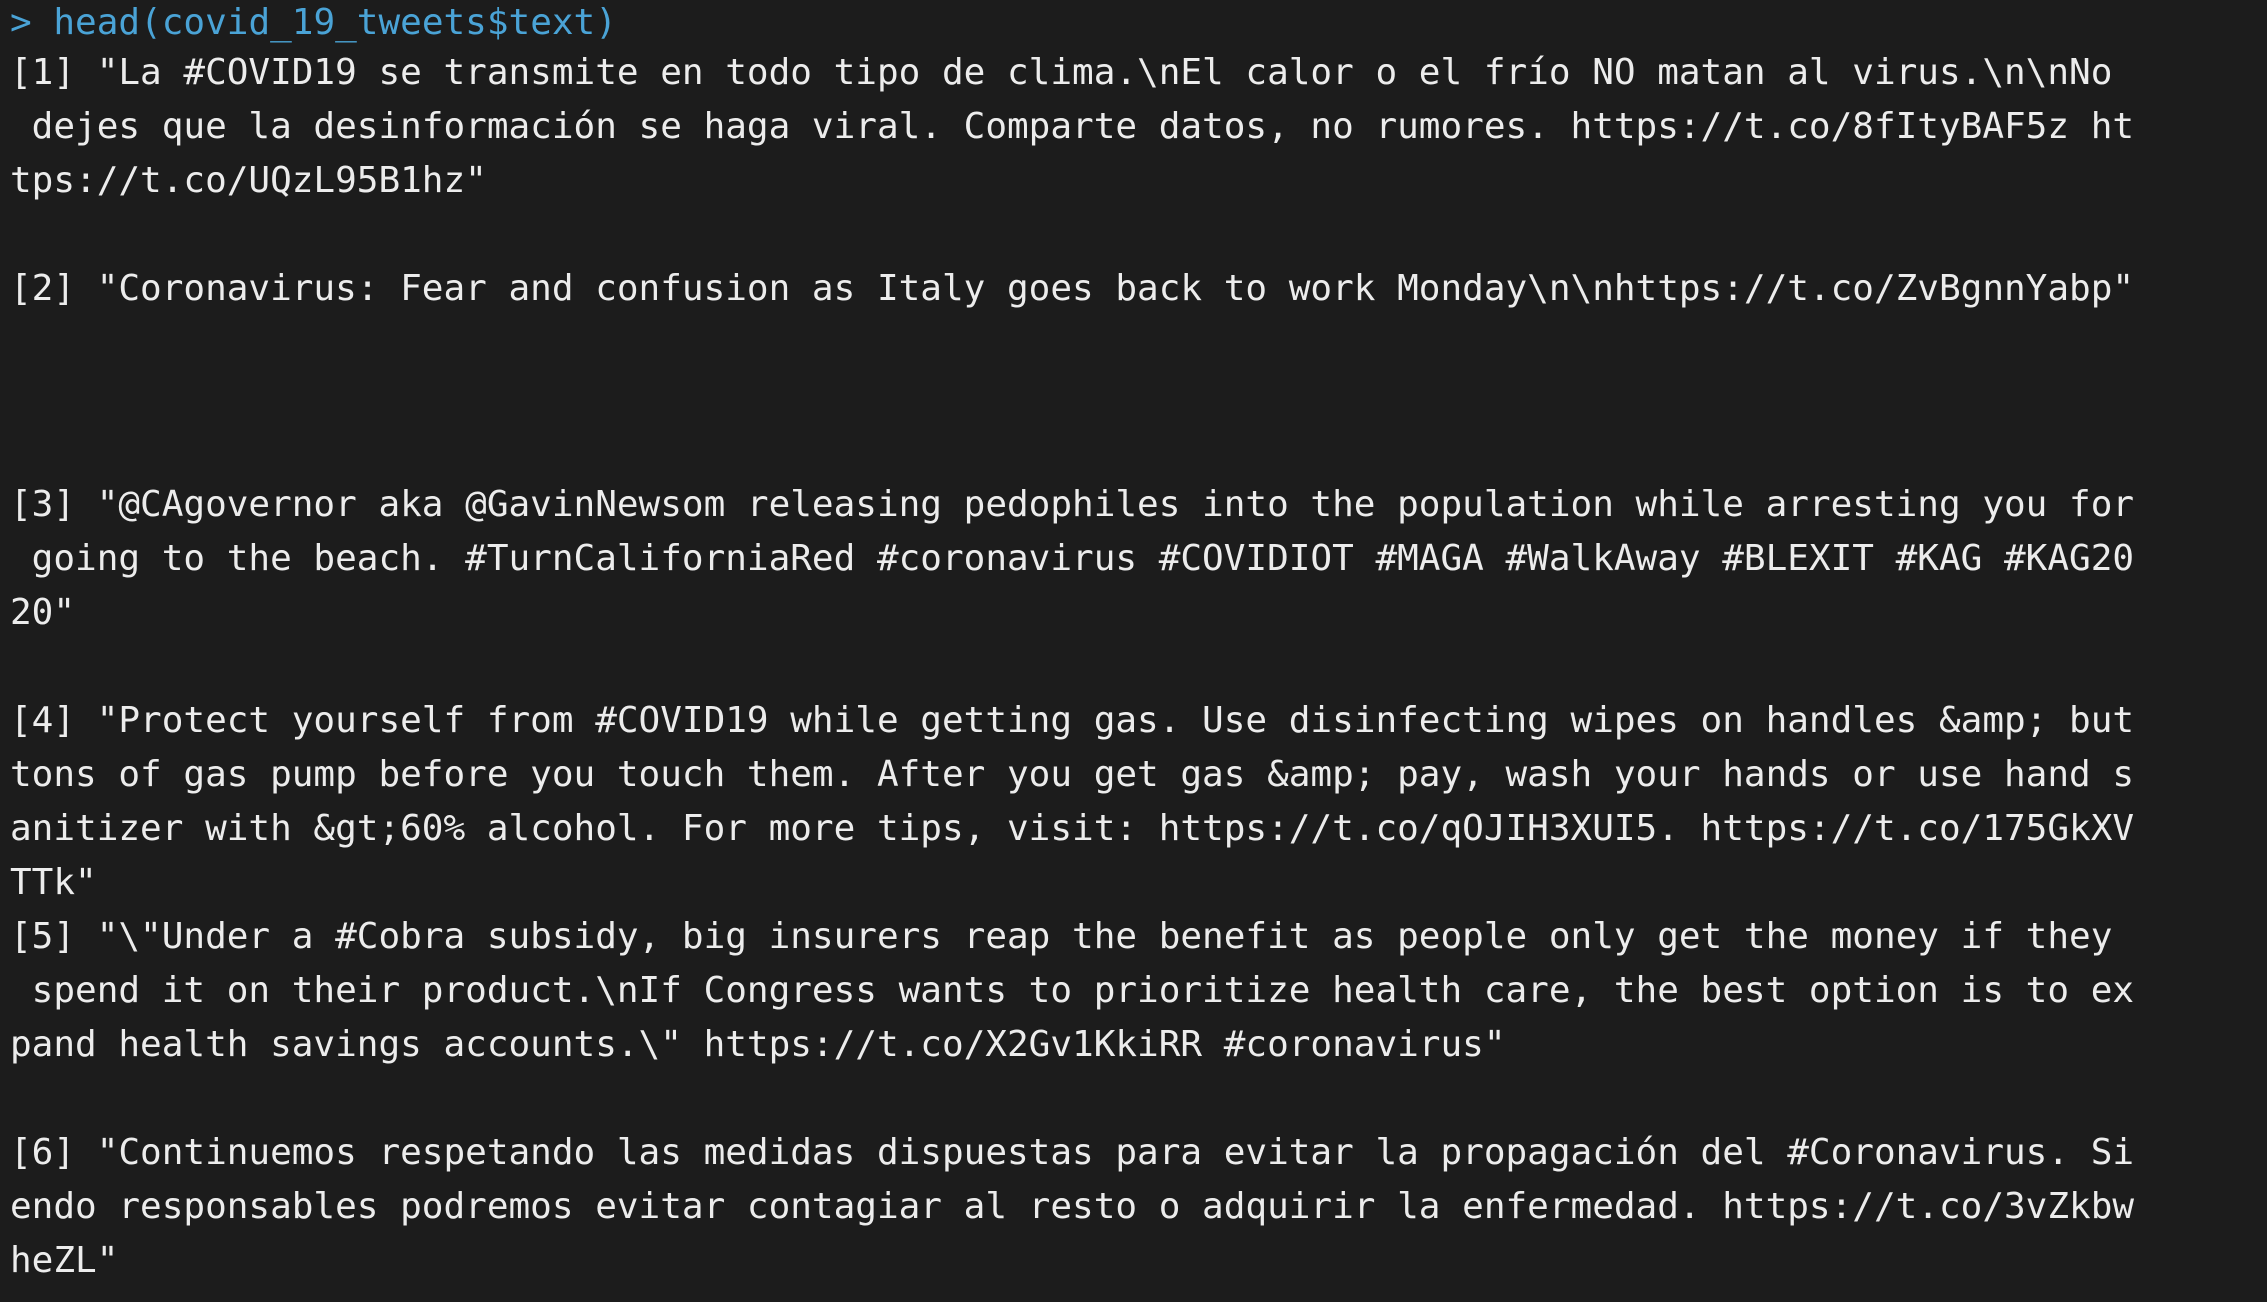 Image resolution: width=2267 pixels, height=1302 pixels. I want to click on prompt-symbol: >, so click(21, 22).